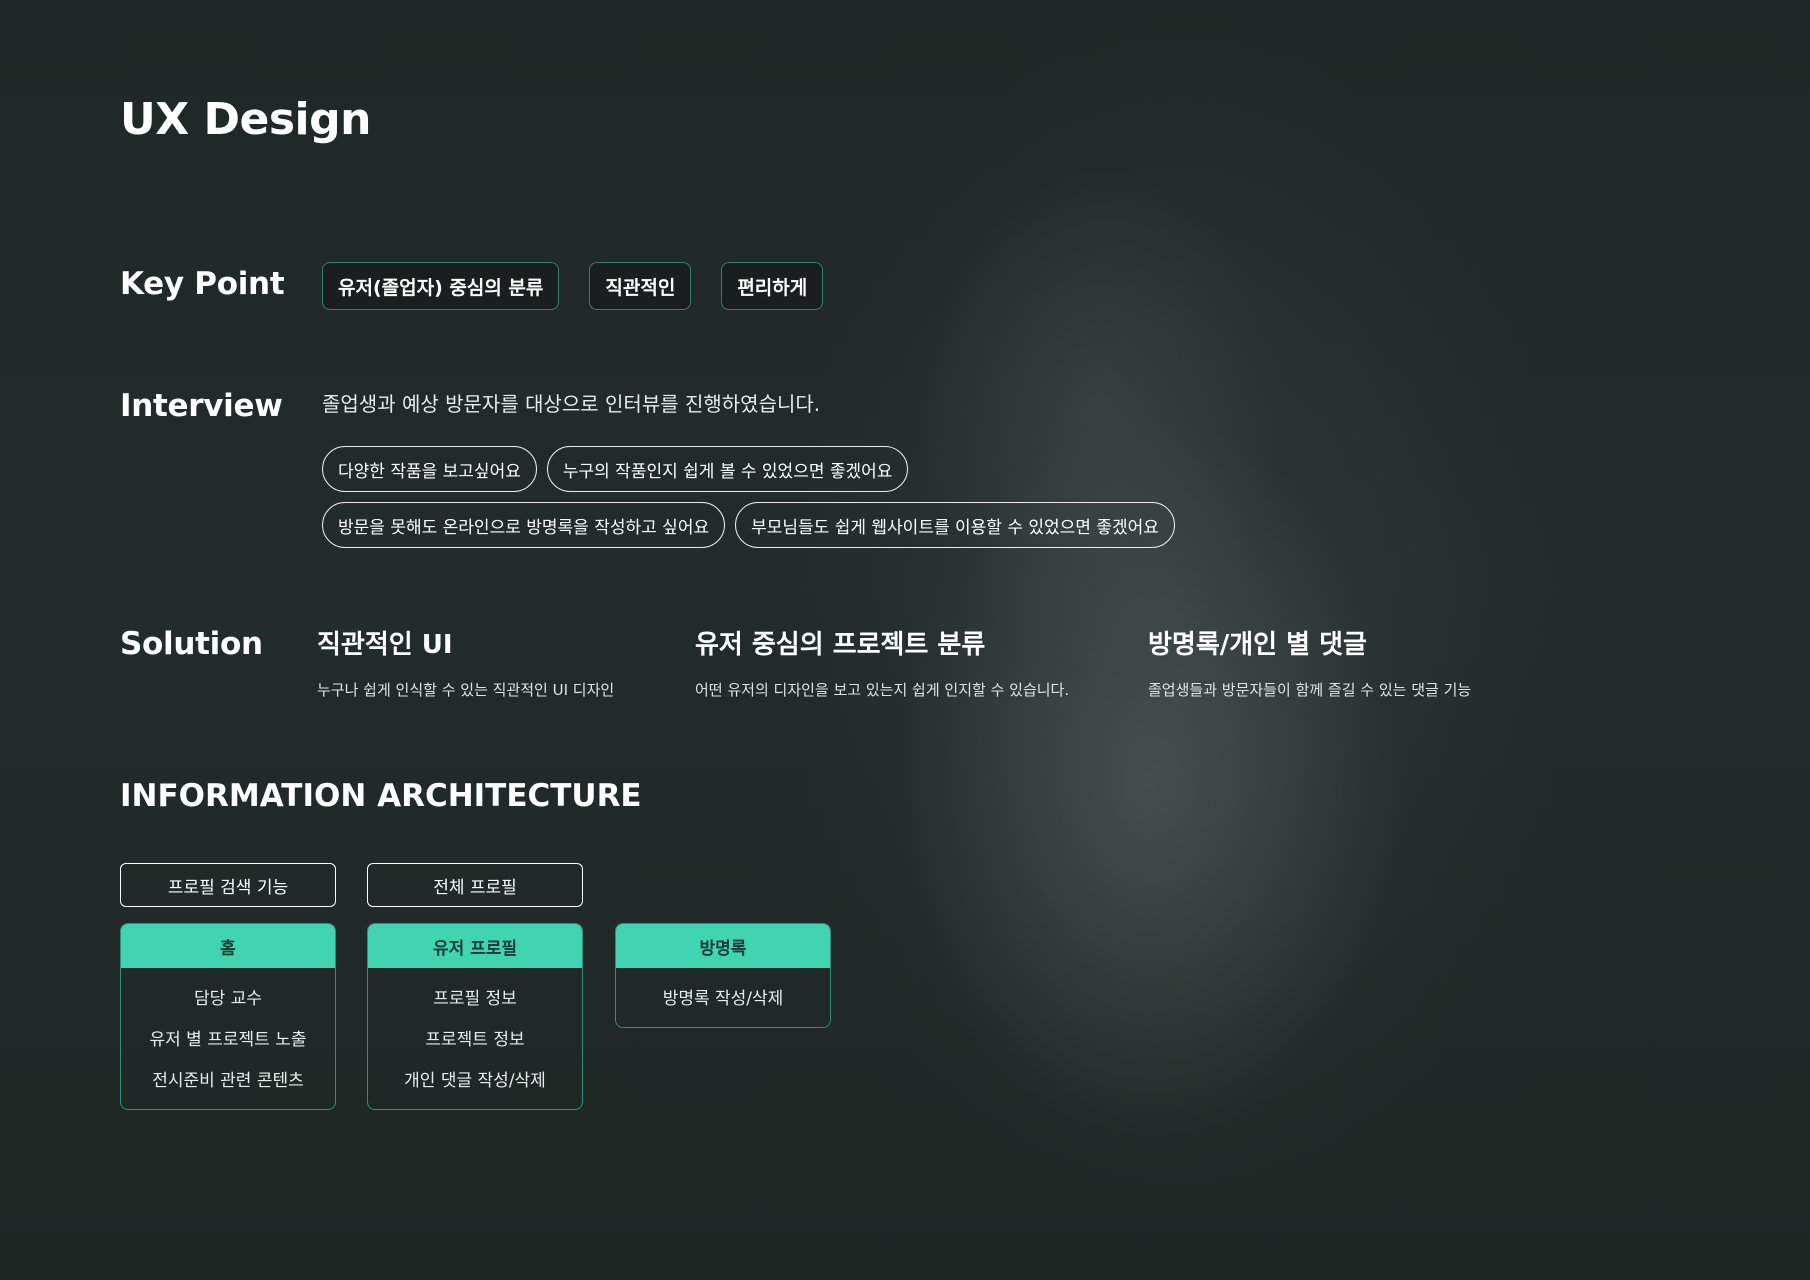 This screenshot has height=1280, width=1810. What do you see at coordinates (466, 690) in the screenshot?
I see `solution-description: 누구나 쉽게 인식할 수 있는 직관적인 UI 디자인` at bounding box center [466, 690].